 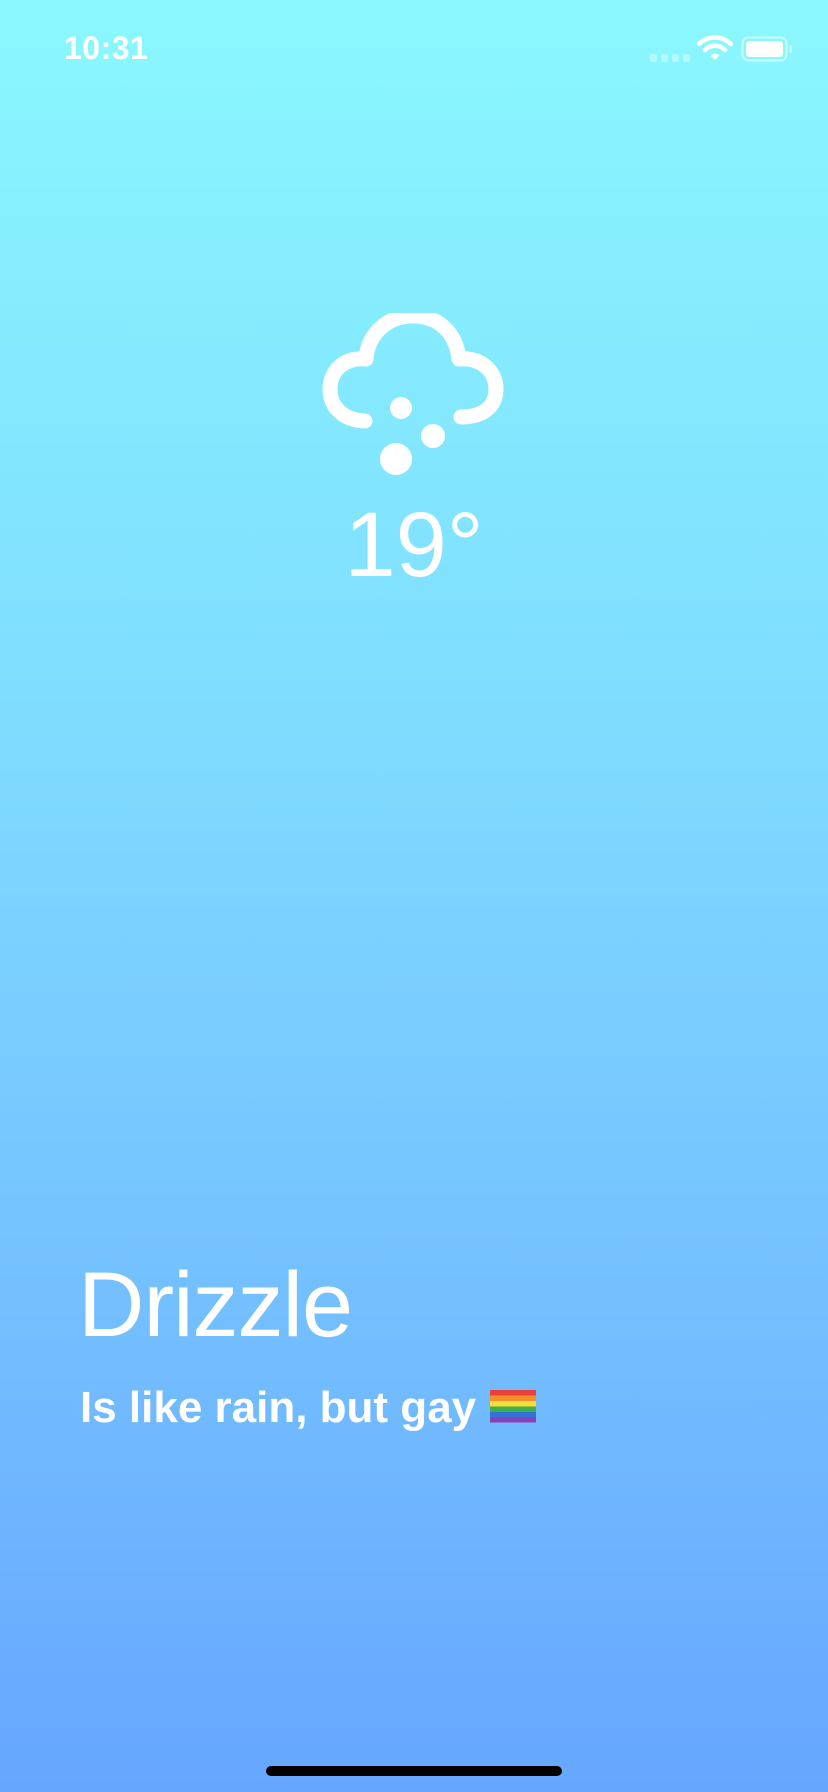 What do you see at coordinates (414, 545) in the screenshot?
I see `temperature-label: 19°` at bounding box center [414, 545].